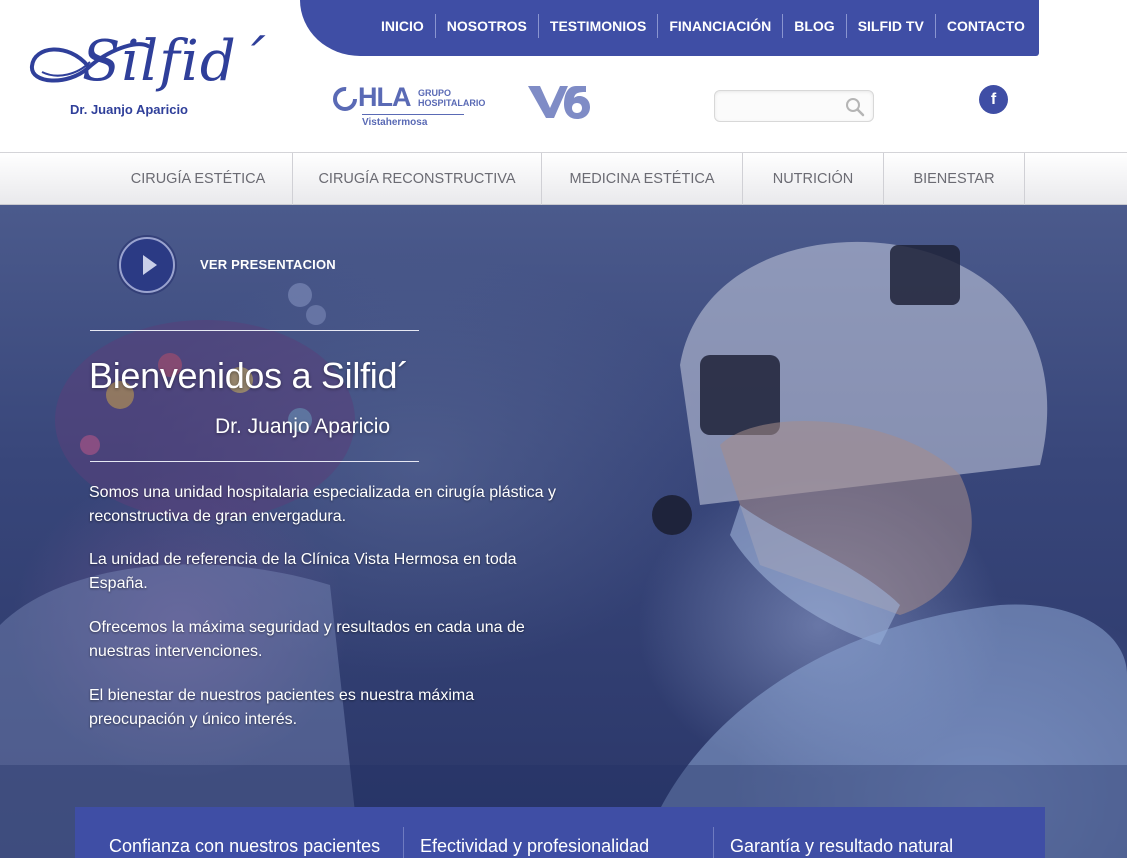 The image size is (1127, 858). What do you see at coordinates (813, 179) in the screenshot?
I see `category-nutricion: NUTRICIÓN` at bounding box center [813, 179].